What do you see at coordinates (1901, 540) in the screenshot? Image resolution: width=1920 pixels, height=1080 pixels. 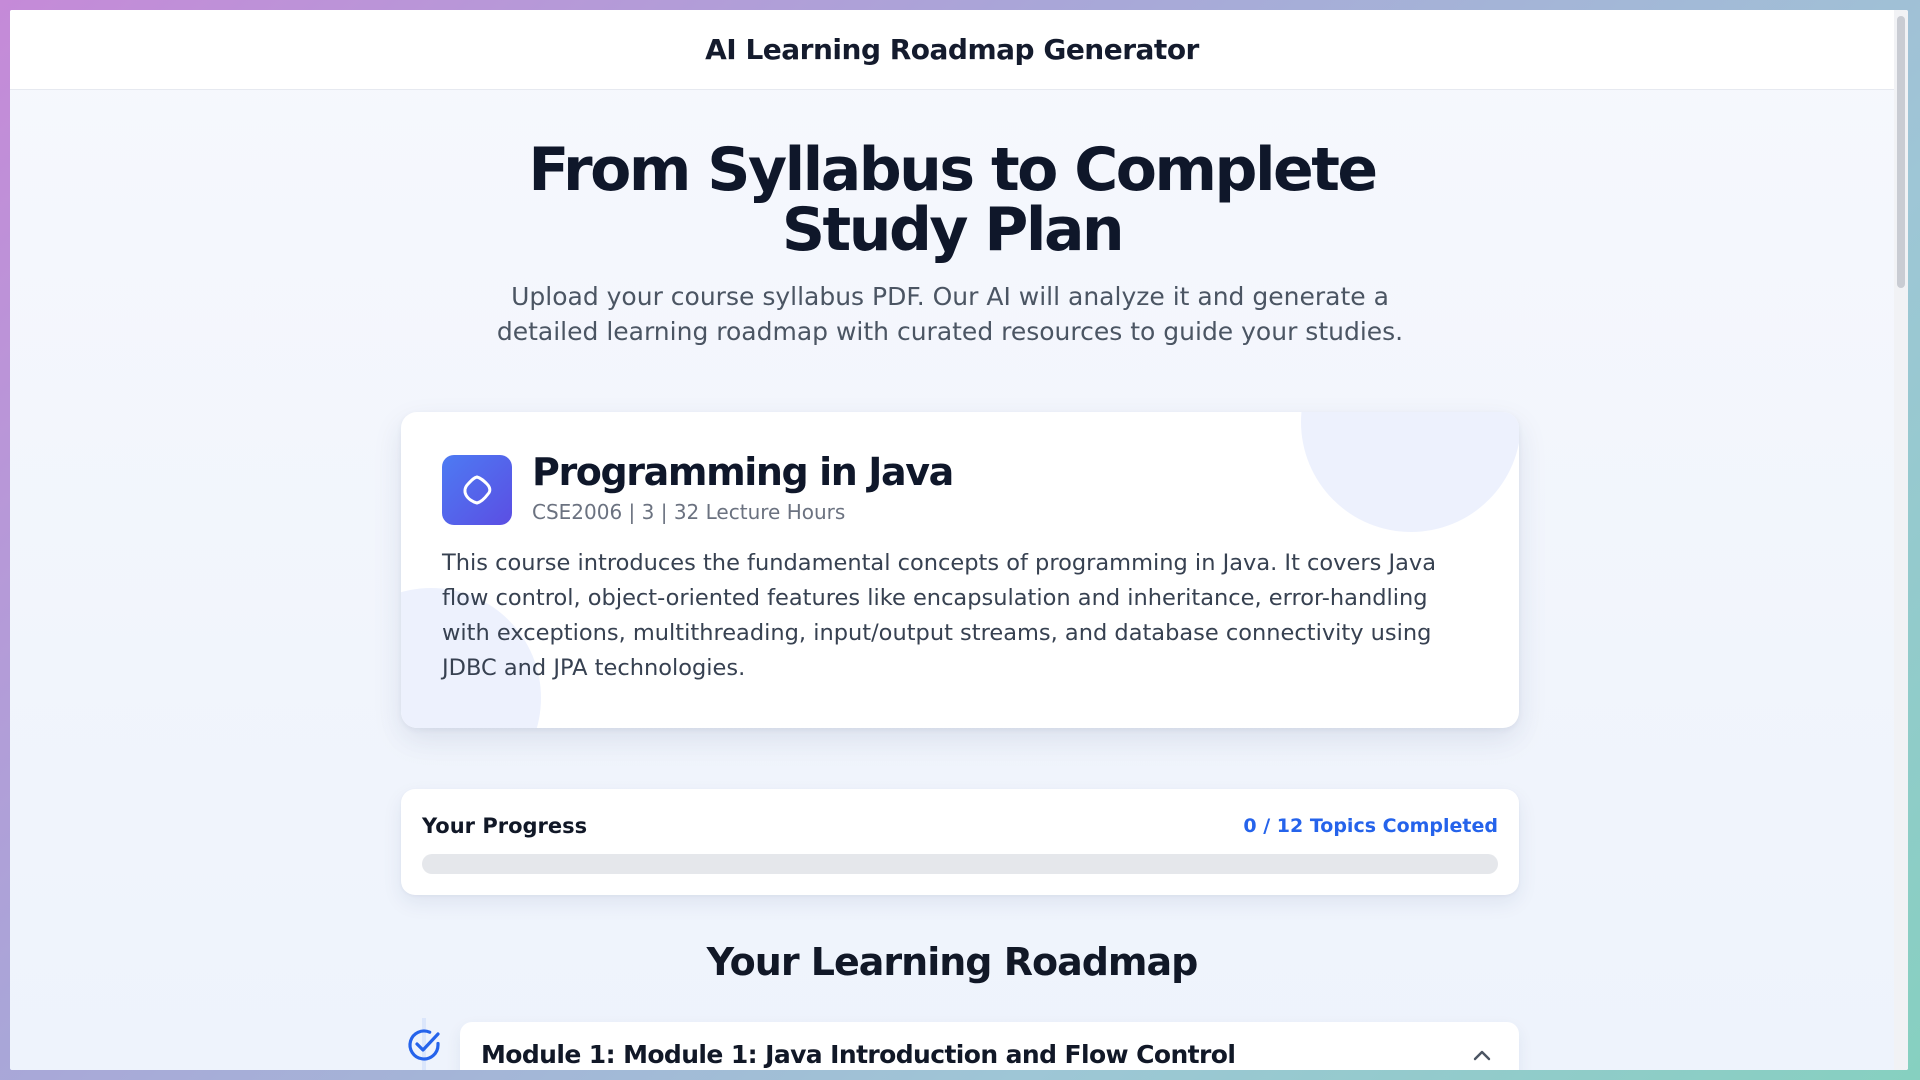 I see `scrollbar` at bounding box center [1901, 540].